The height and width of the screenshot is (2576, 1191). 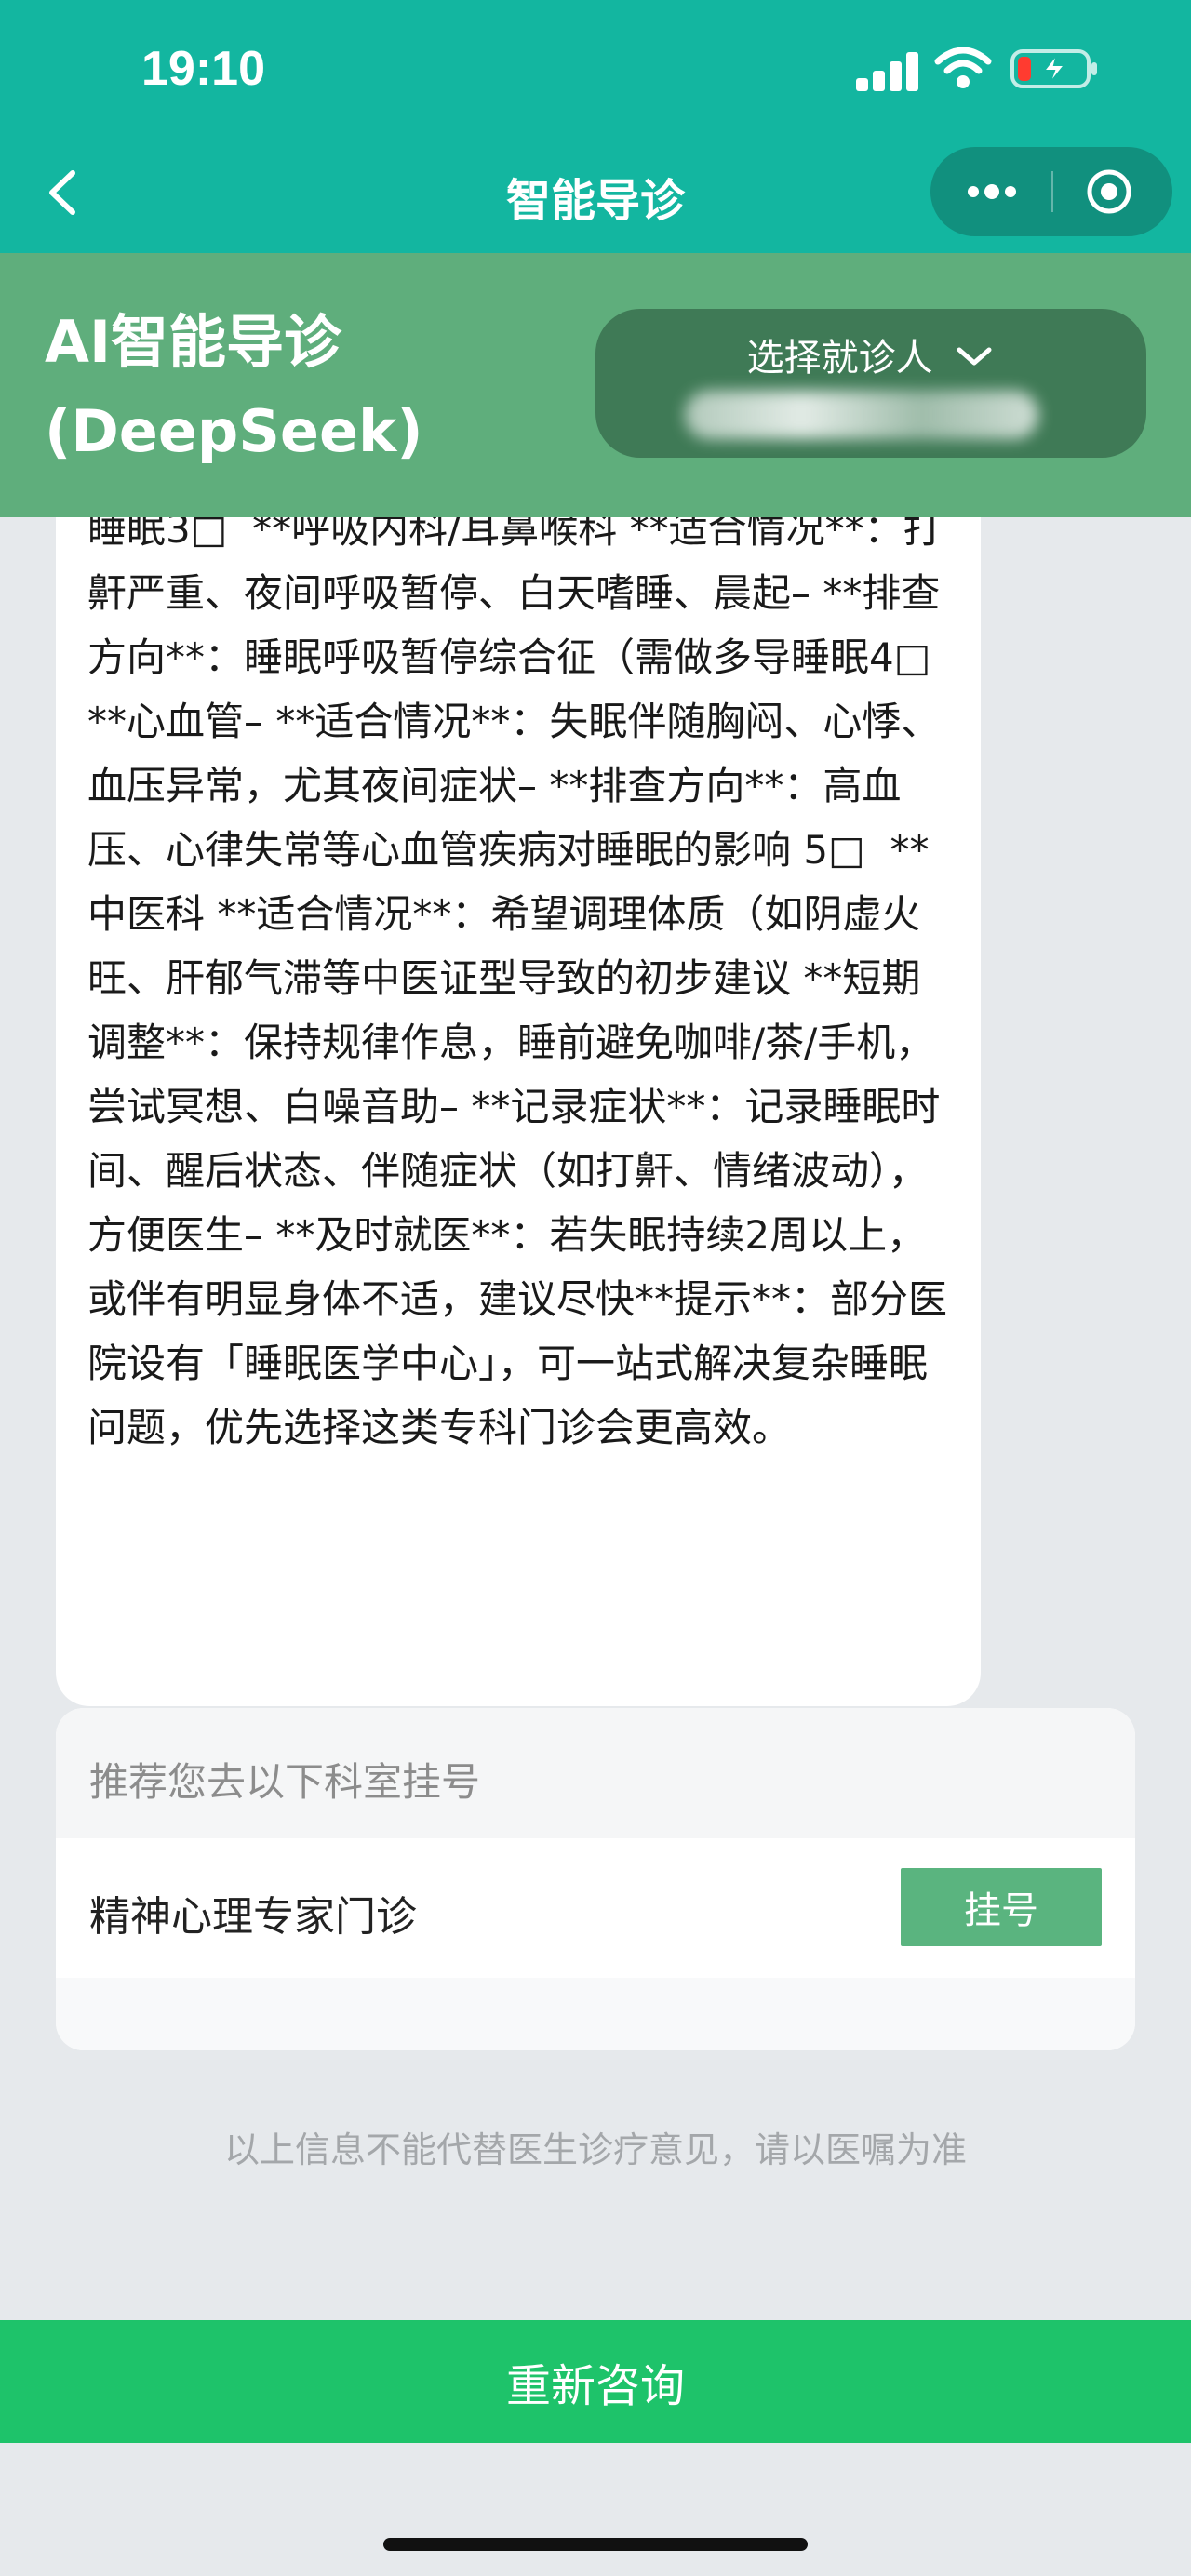 I want to click on disclaimer-text: 以上信息不能代替医生诊疗意见，请以医嘱为准, so click(x=595, y=2149).